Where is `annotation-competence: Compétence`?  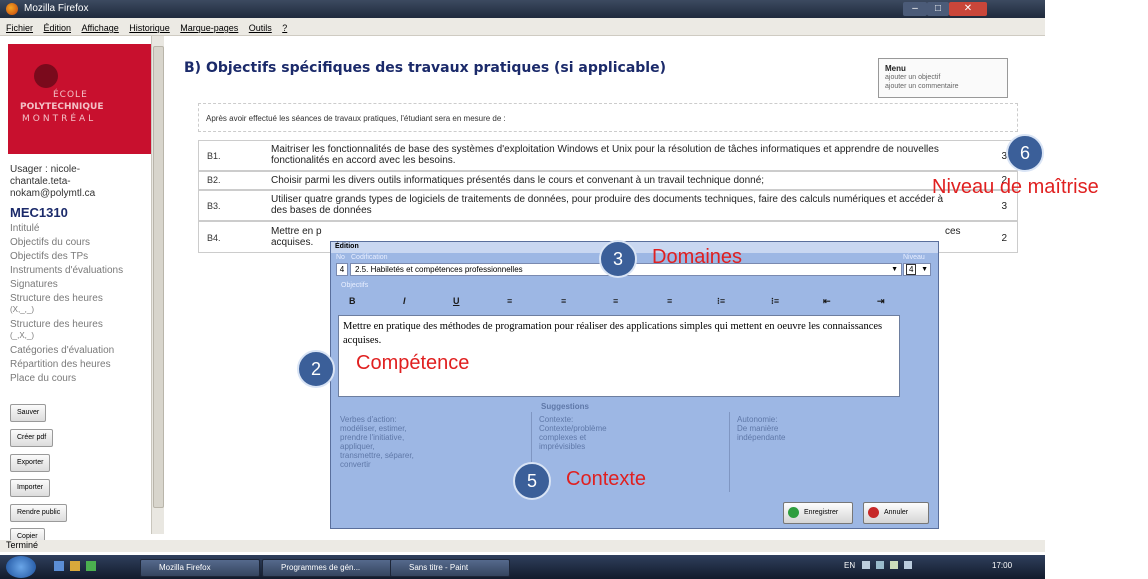
annotation-competence: Compétence is located at coordinates (413, 363).